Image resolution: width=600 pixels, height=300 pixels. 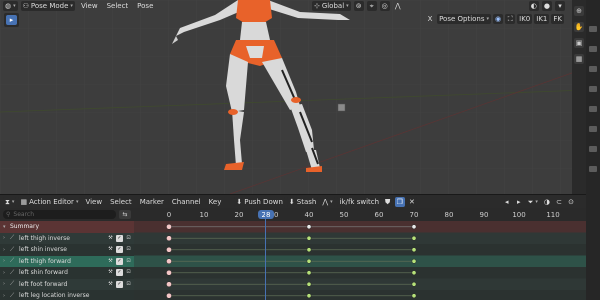 I want to click on channel-row: › ⟋ left shin forward ⚒ ✓ ⊡, so click(x=67, y=273).